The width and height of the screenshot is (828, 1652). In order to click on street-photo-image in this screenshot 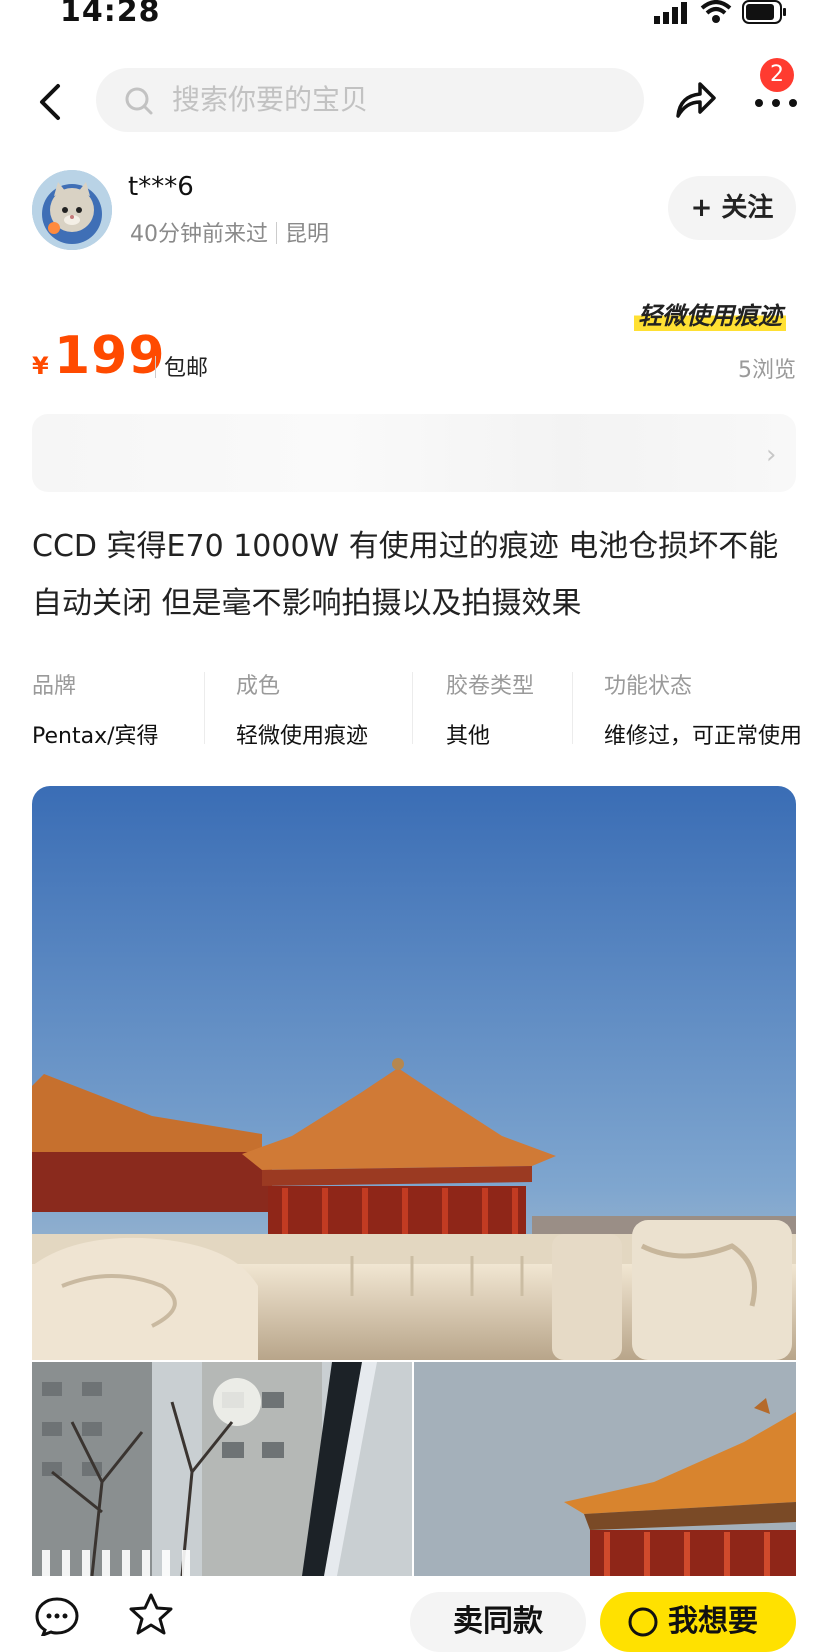, I will do `click(222, 1469)`.